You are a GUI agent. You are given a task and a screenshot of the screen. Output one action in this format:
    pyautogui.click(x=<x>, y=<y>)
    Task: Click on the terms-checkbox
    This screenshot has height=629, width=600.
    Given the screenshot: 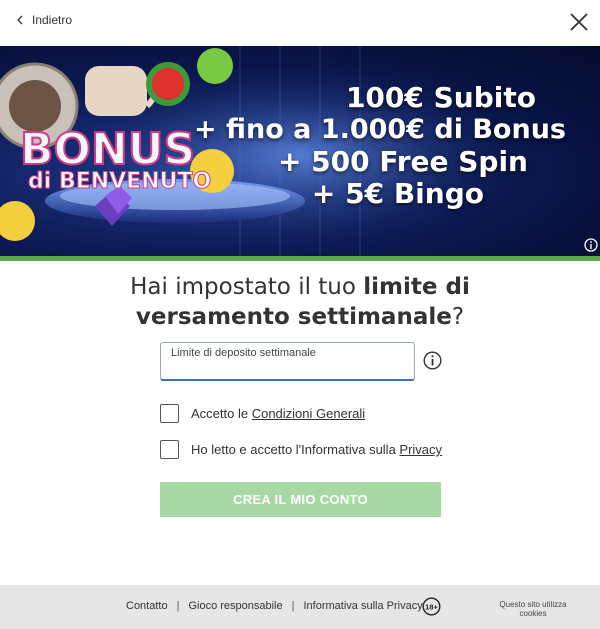 What is the action you would take?
    pyautogui.click(x=169, y=413)
    